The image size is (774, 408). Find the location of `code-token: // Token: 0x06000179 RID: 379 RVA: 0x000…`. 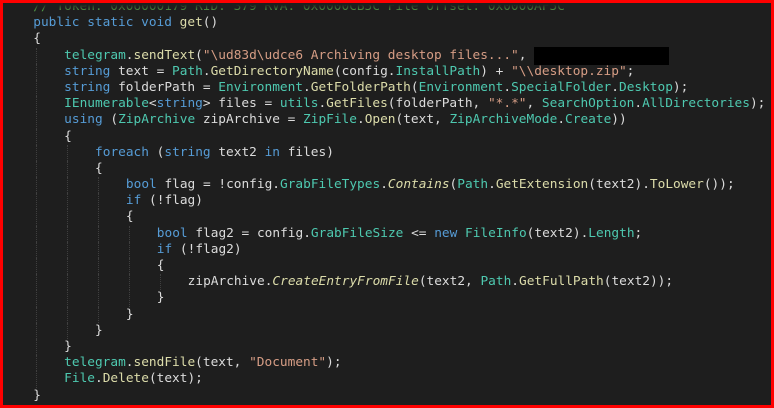

code-token: // Token: 0x06000179 RID: 379 RVA: 0x000… is located at coordinates (299, 7).